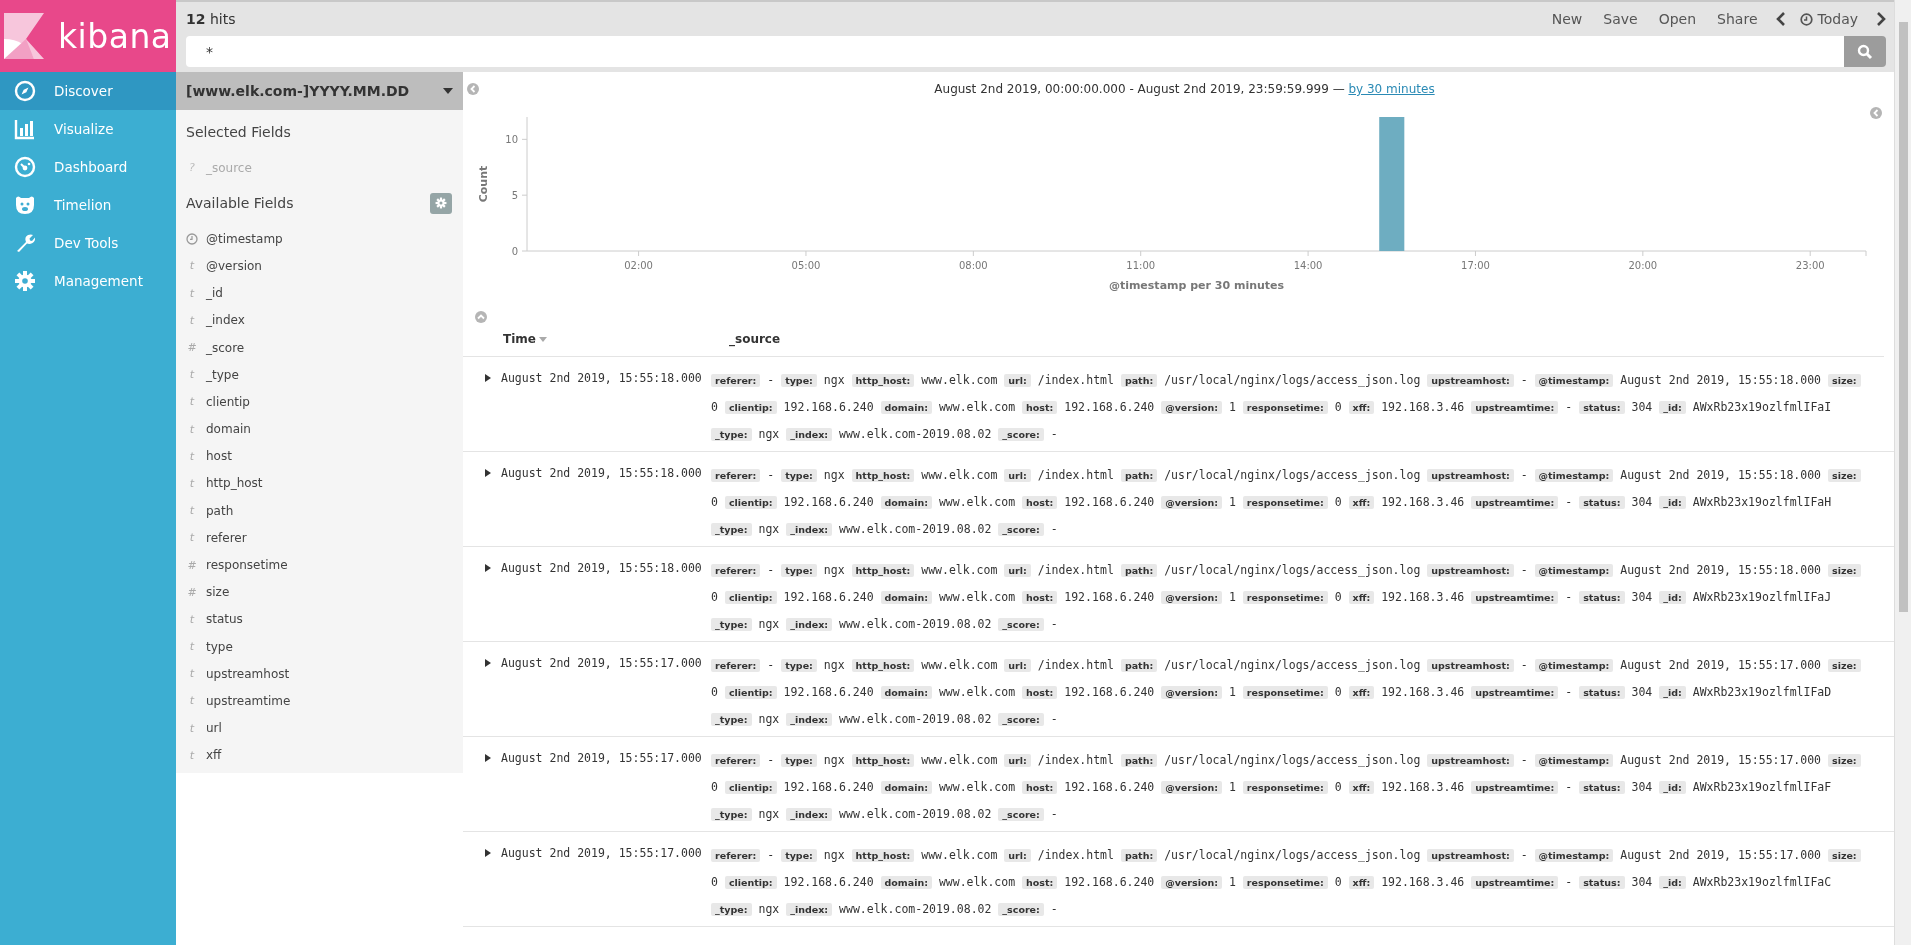 This screenshot has height=945, width=1911. What do you see at coordinates (1721, 570) in the screenshot?
I see `field-value: August 2nd 2019, 15:55:18.000` at bounding box center [1721, 570].